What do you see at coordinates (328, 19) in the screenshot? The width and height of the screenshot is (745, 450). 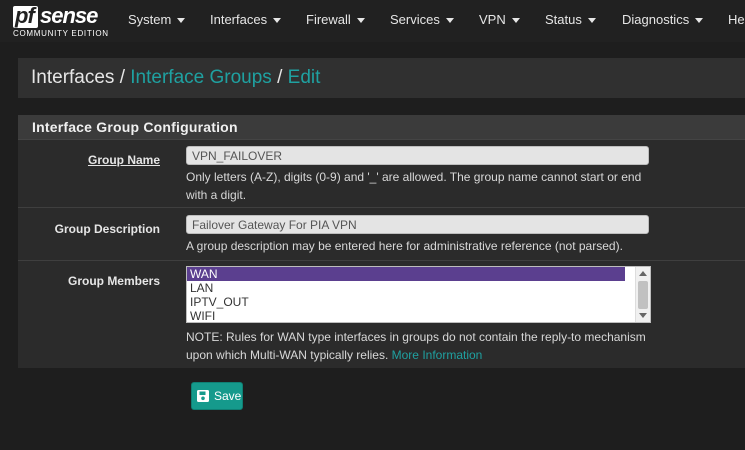 I see `nav-firewall-label: Firewall` at bounding box center [328, 19].